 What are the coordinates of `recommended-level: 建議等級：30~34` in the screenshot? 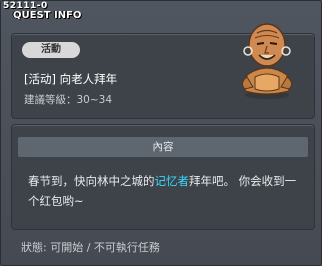 It's located at (68, 100).